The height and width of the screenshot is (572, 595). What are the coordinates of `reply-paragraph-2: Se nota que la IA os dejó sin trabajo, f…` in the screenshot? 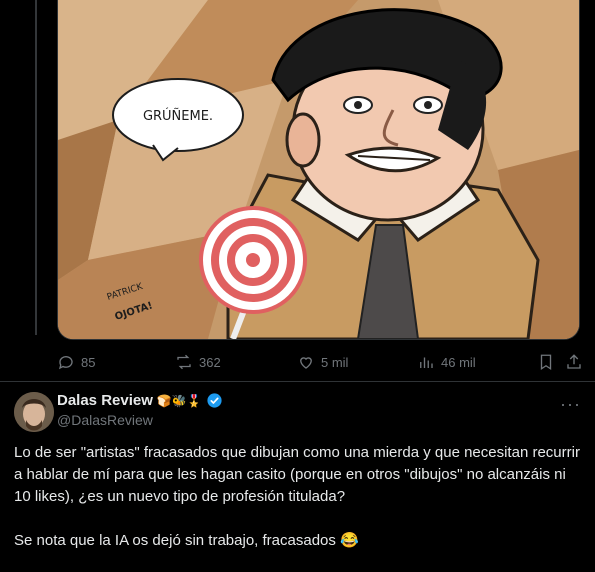 It's located at (186, 540).